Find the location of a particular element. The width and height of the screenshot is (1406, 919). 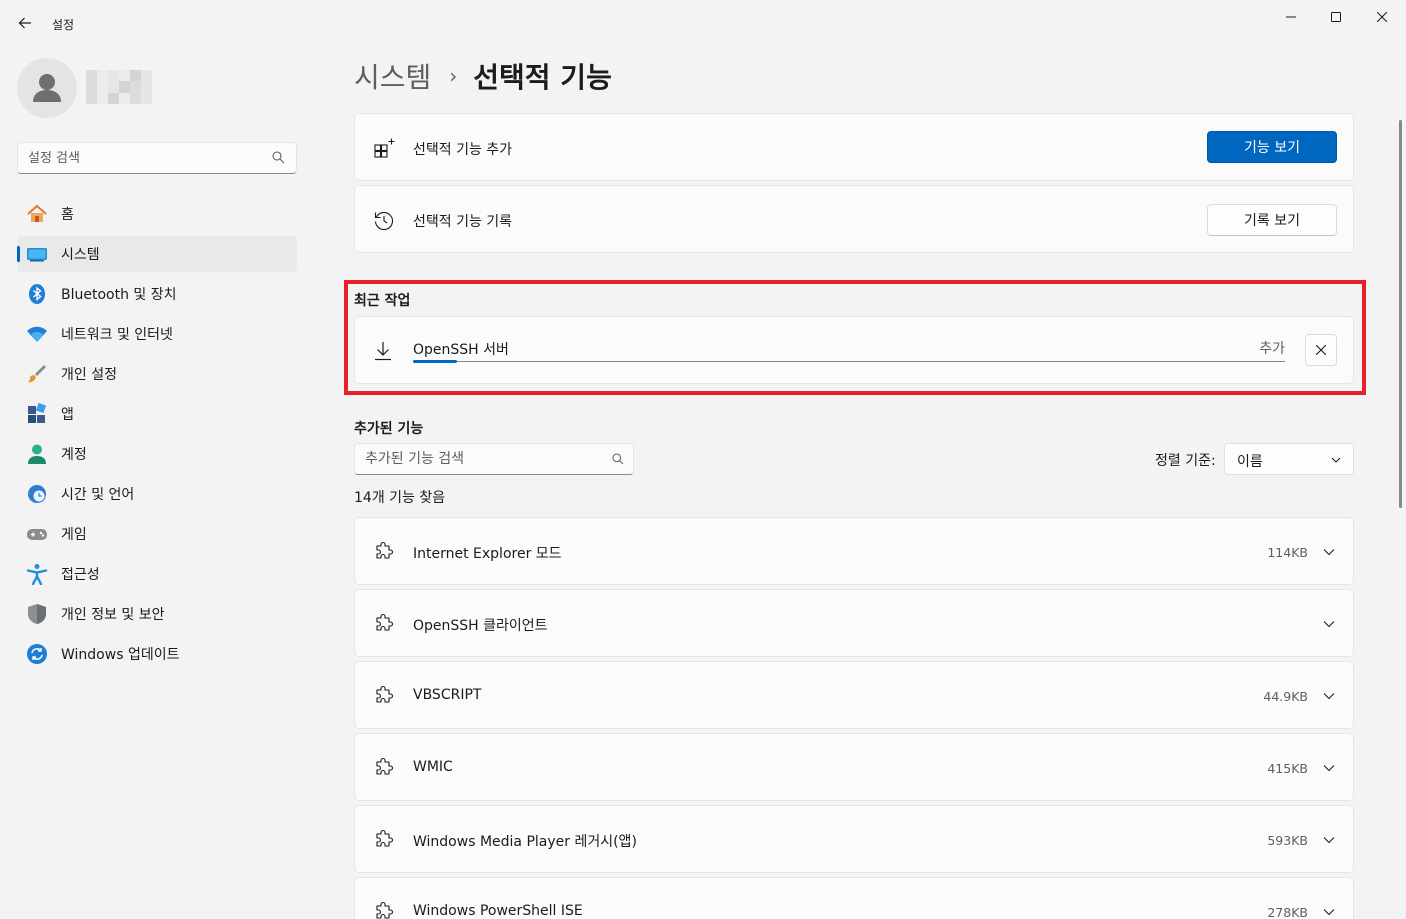

arrow-left-icon is located at coordinates (24, 23).